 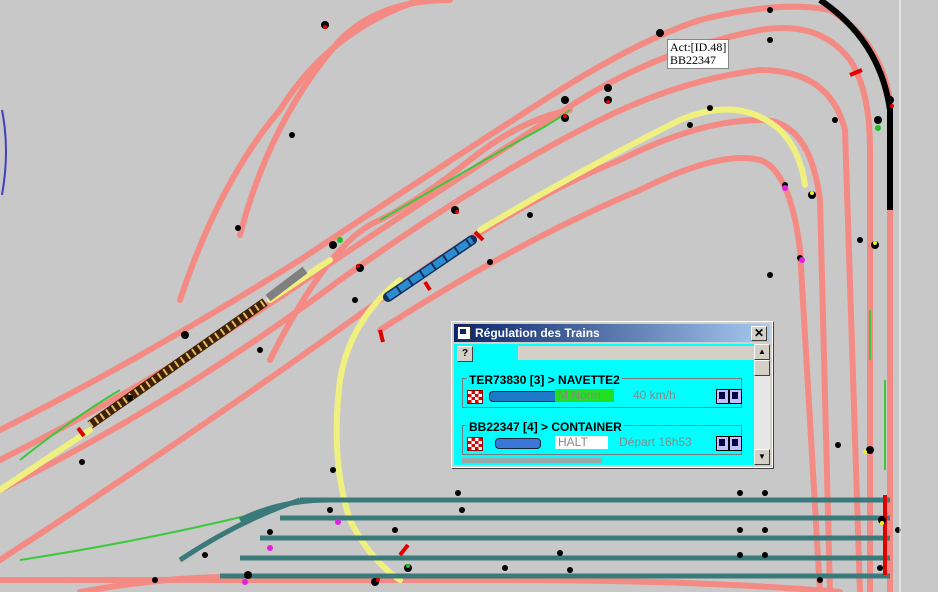 I want to click on train-departure: Départ 16h53, so click(x=655, y=442).